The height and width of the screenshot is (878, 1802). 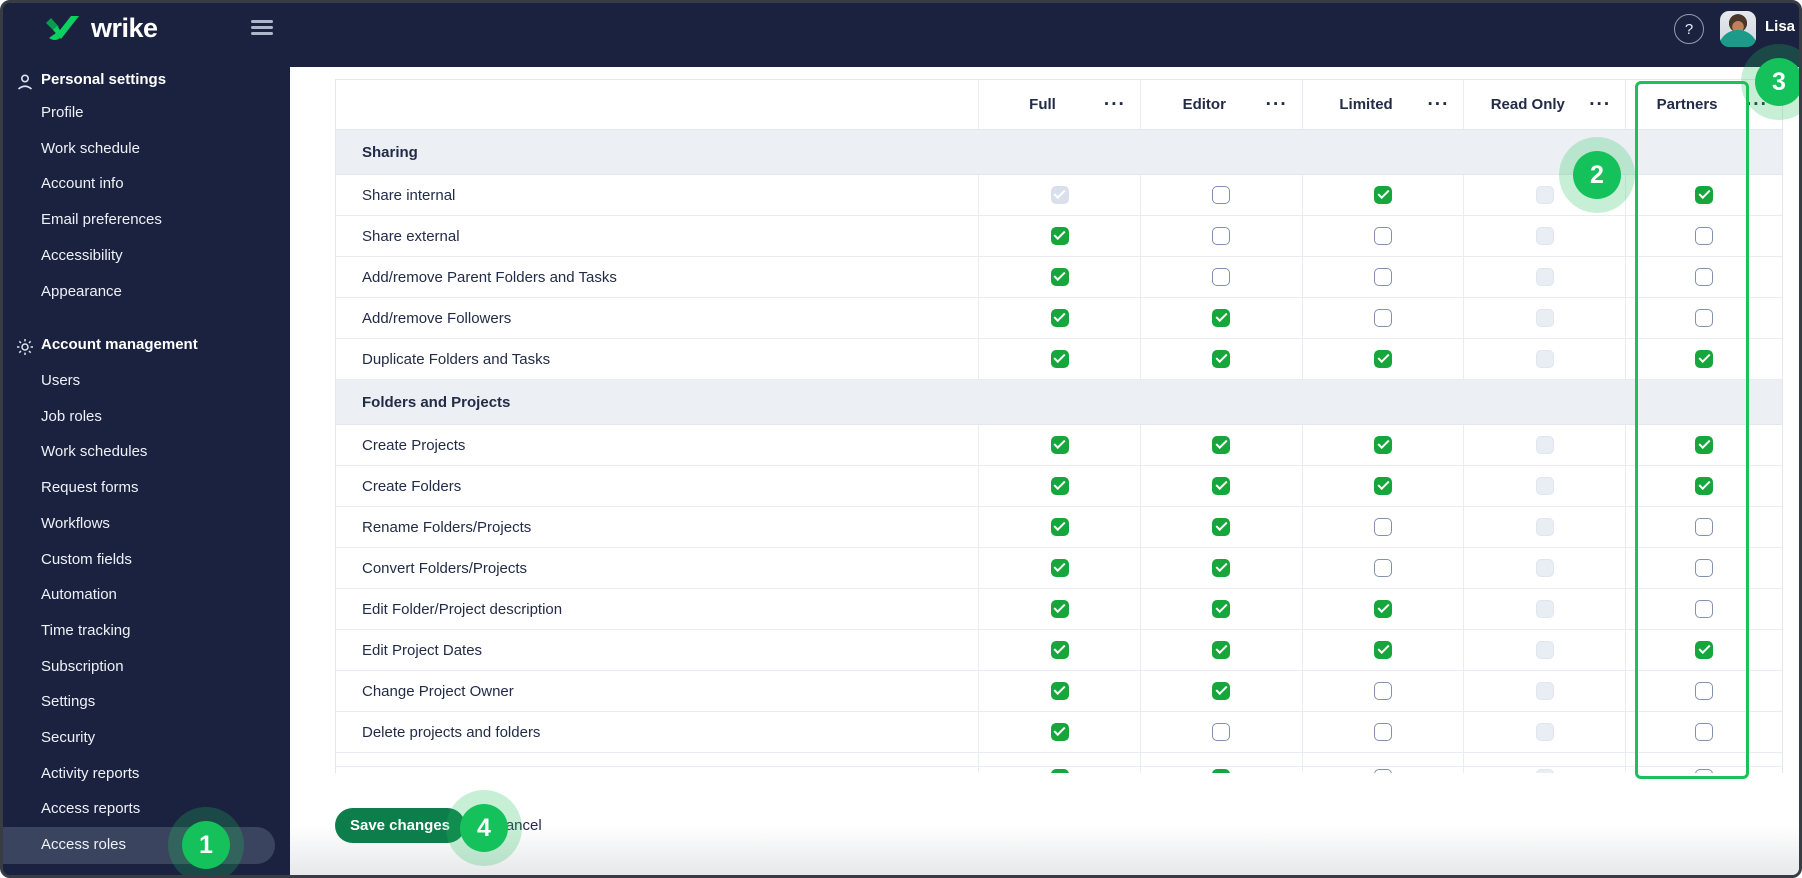 I want to click on sidebar-item-time-tracking: Time tracking, so click(x=146, y=631).